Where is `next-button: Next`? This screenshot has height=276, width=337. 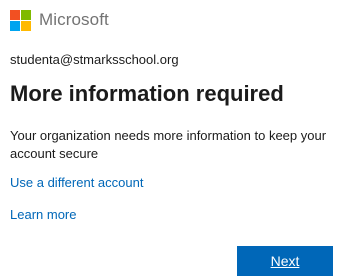
next-button: Next is located at coordinates (285, 261).